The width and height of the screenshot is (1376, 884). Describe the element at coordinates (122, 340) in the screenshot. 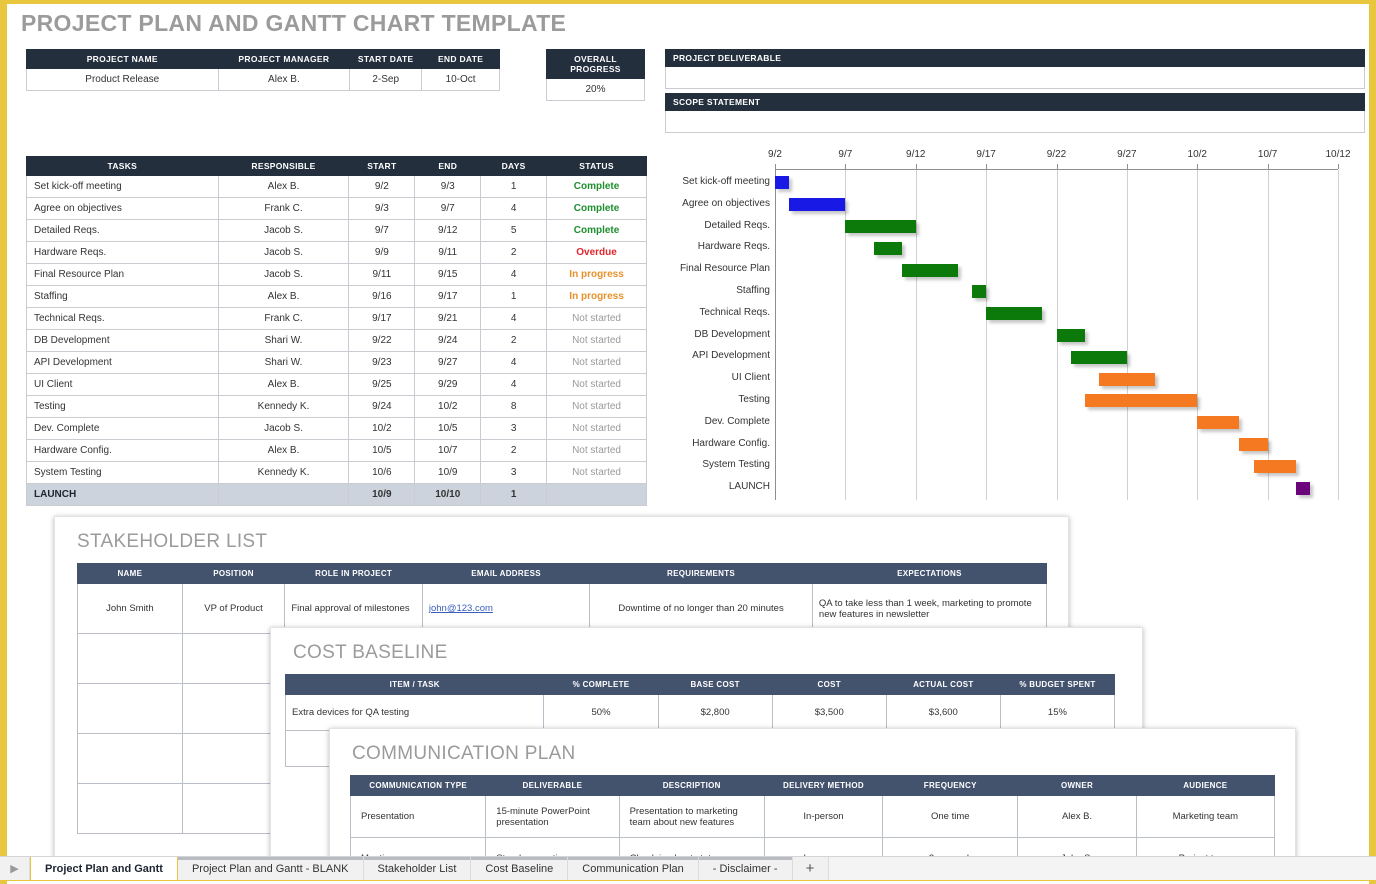

I see `cell-task: DB Development` at that location.